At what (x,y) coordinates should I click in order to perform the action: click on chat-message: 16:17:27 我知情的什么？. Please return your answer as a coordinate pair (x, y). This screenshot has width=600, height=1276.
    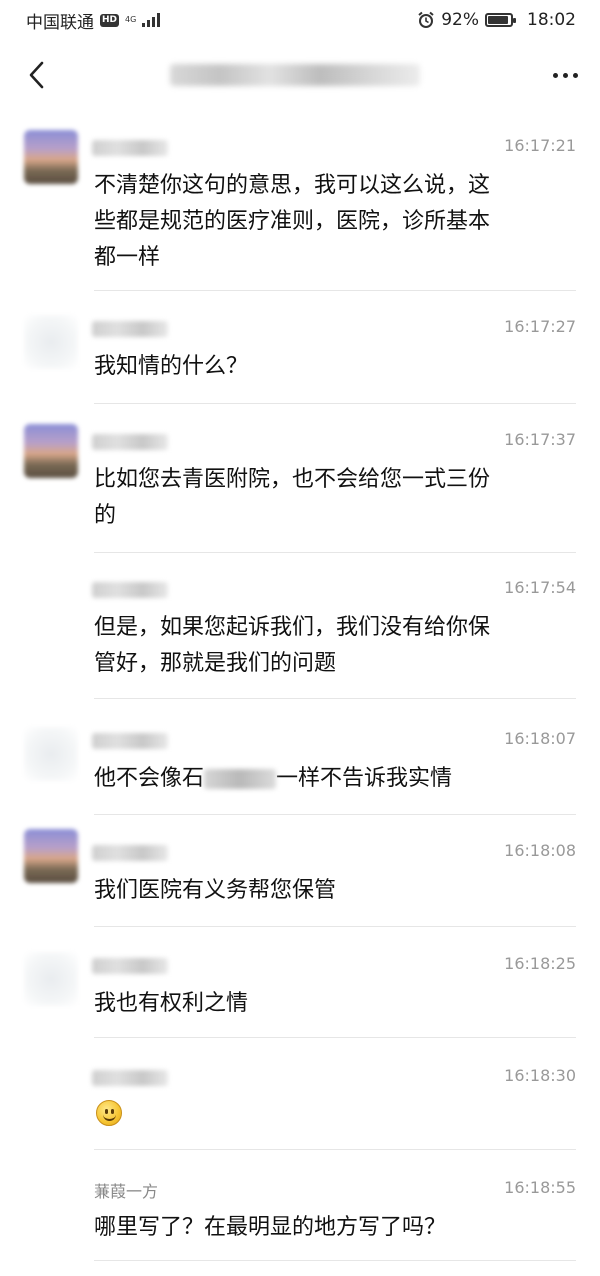
    Looking at the image, I should click on (300, 357).